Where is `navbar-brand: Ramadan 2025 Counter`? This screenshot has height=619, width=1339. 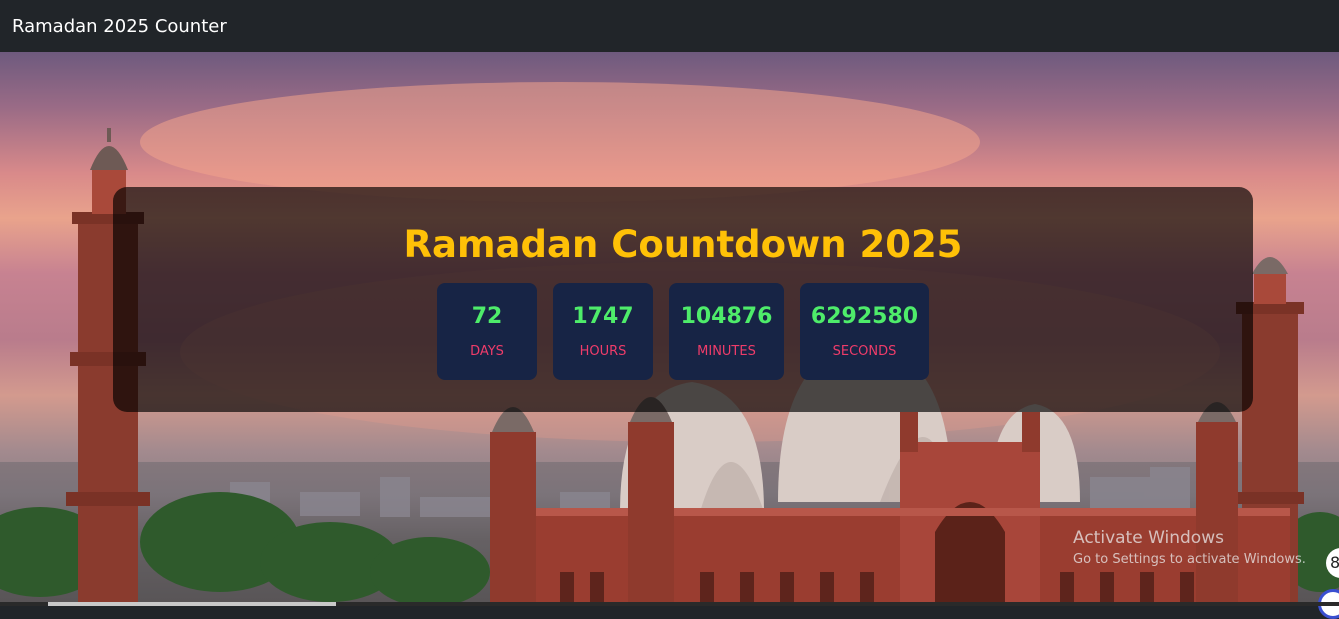 navbar-brand: Ramadan 2025 Counter is located at coordinates (119, 26).